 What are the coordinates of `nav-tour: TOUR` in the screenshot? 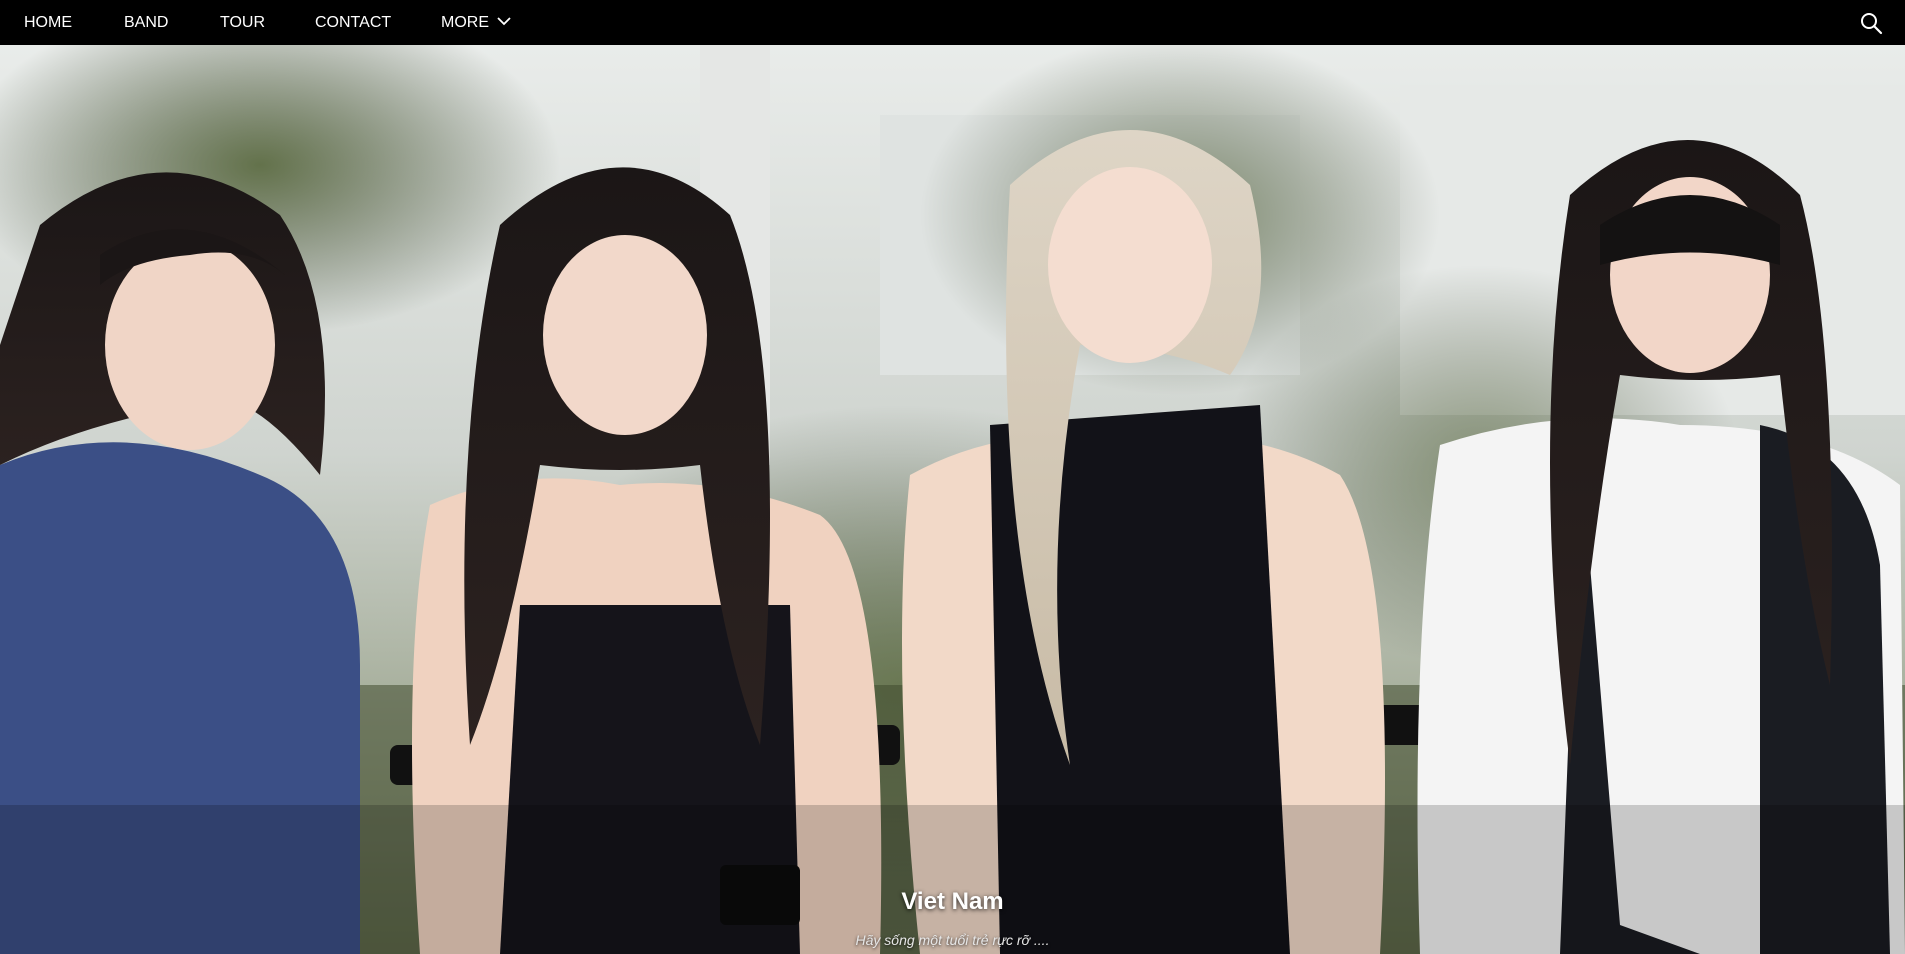 It's located at (242, 22).